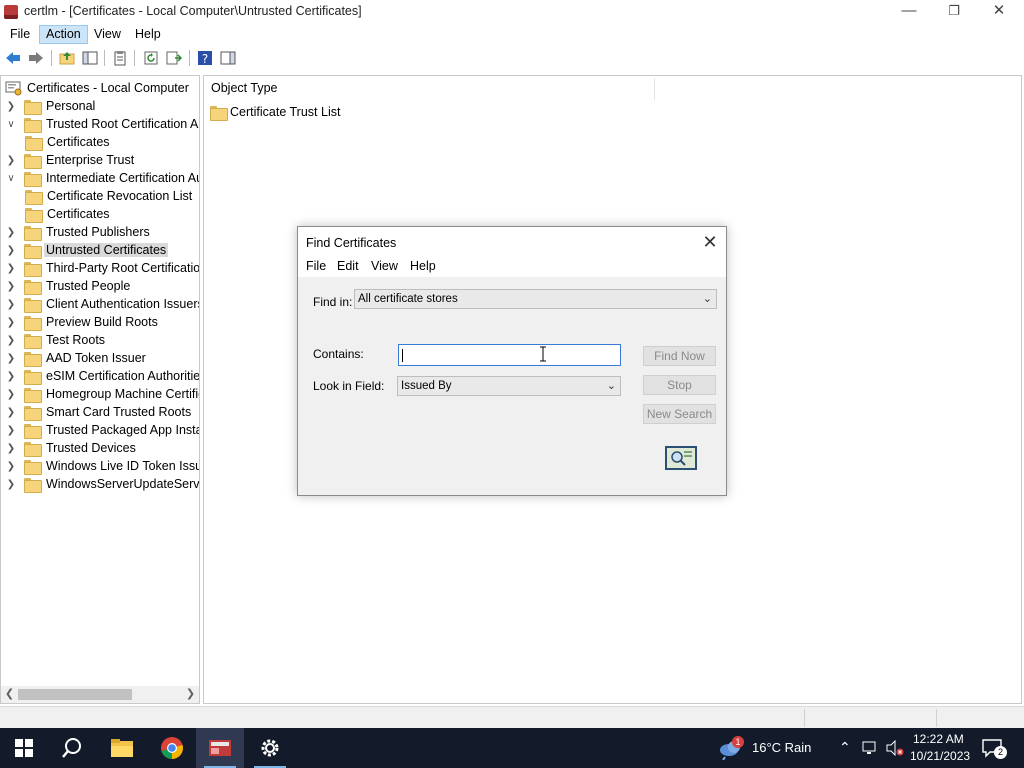 The width and height of the screenshot is (1024, 768). Describe the element at coordinates (63, 34) in the screenshot. I see `menu-action: Action` at that location.